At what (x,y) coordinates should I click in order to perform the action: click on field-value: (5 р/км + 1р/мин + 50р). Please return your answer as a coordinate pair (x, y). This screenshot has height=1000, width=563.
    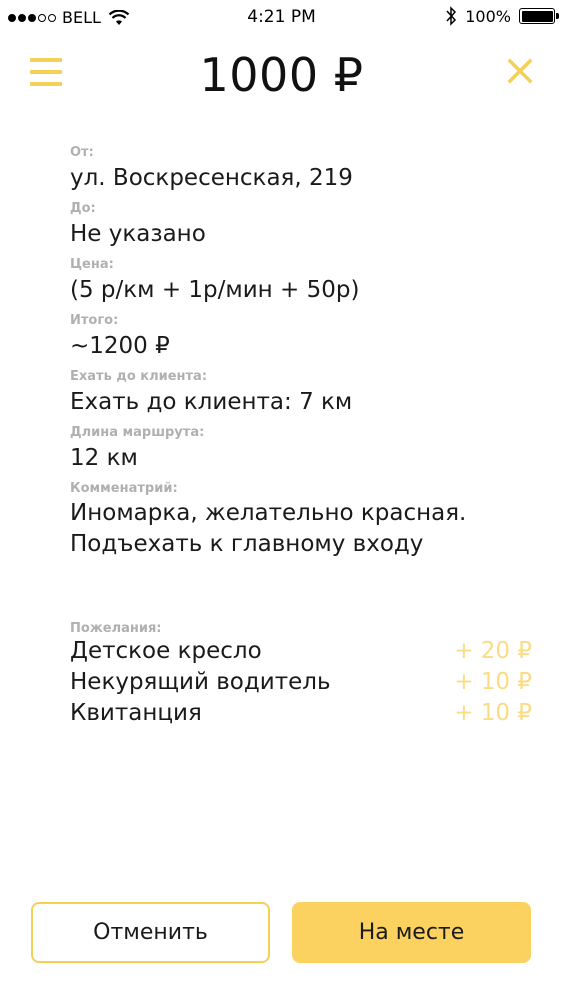
    Looking at the image, I should click on (215, 290).